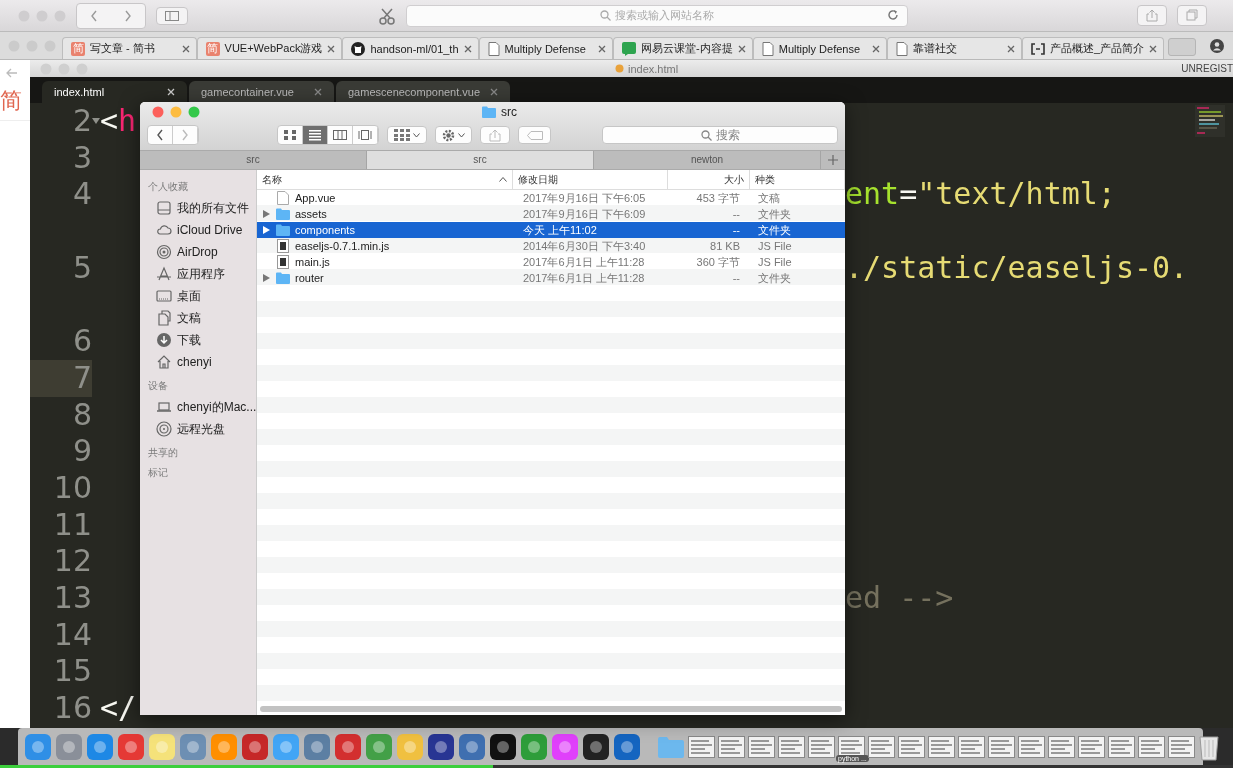 The image size is (1233, 768). What do you see at coordinates (410, 48) in the screenshot?
I see `browser-tab: handson-ml/01_th` at bounding box center [410, 48].